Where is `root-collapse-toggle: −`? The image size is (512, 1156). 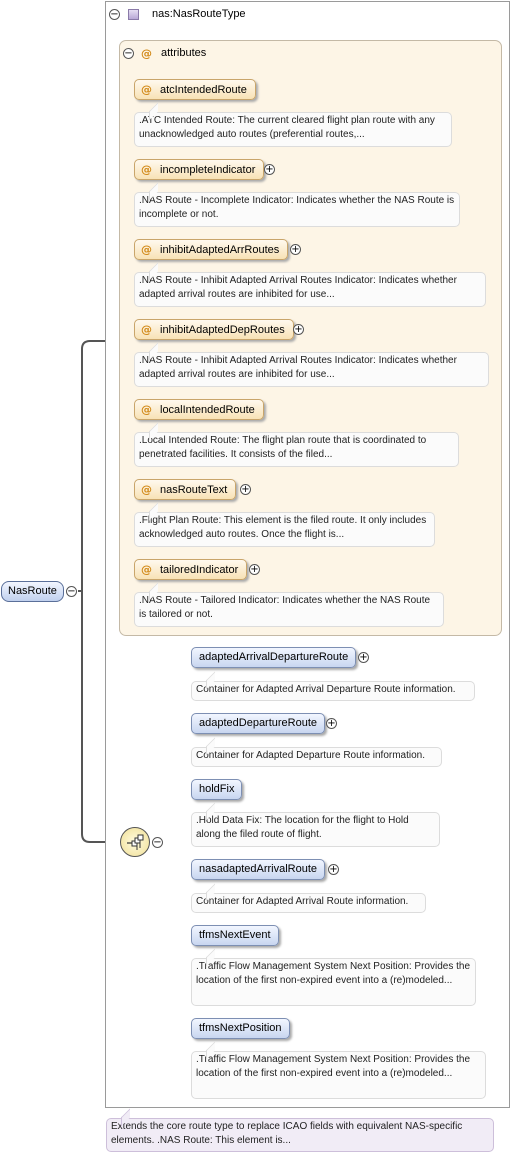
root-collapse-toggle: − is located at coordinates (71, 591).